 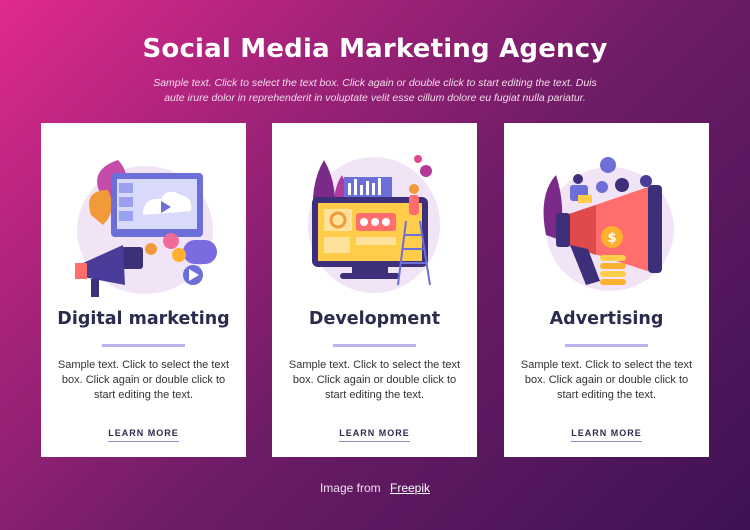 What do you see at coordinates (374, 224) in the screenshot?
I see `development-illustration` at bounding box center [374, 224].